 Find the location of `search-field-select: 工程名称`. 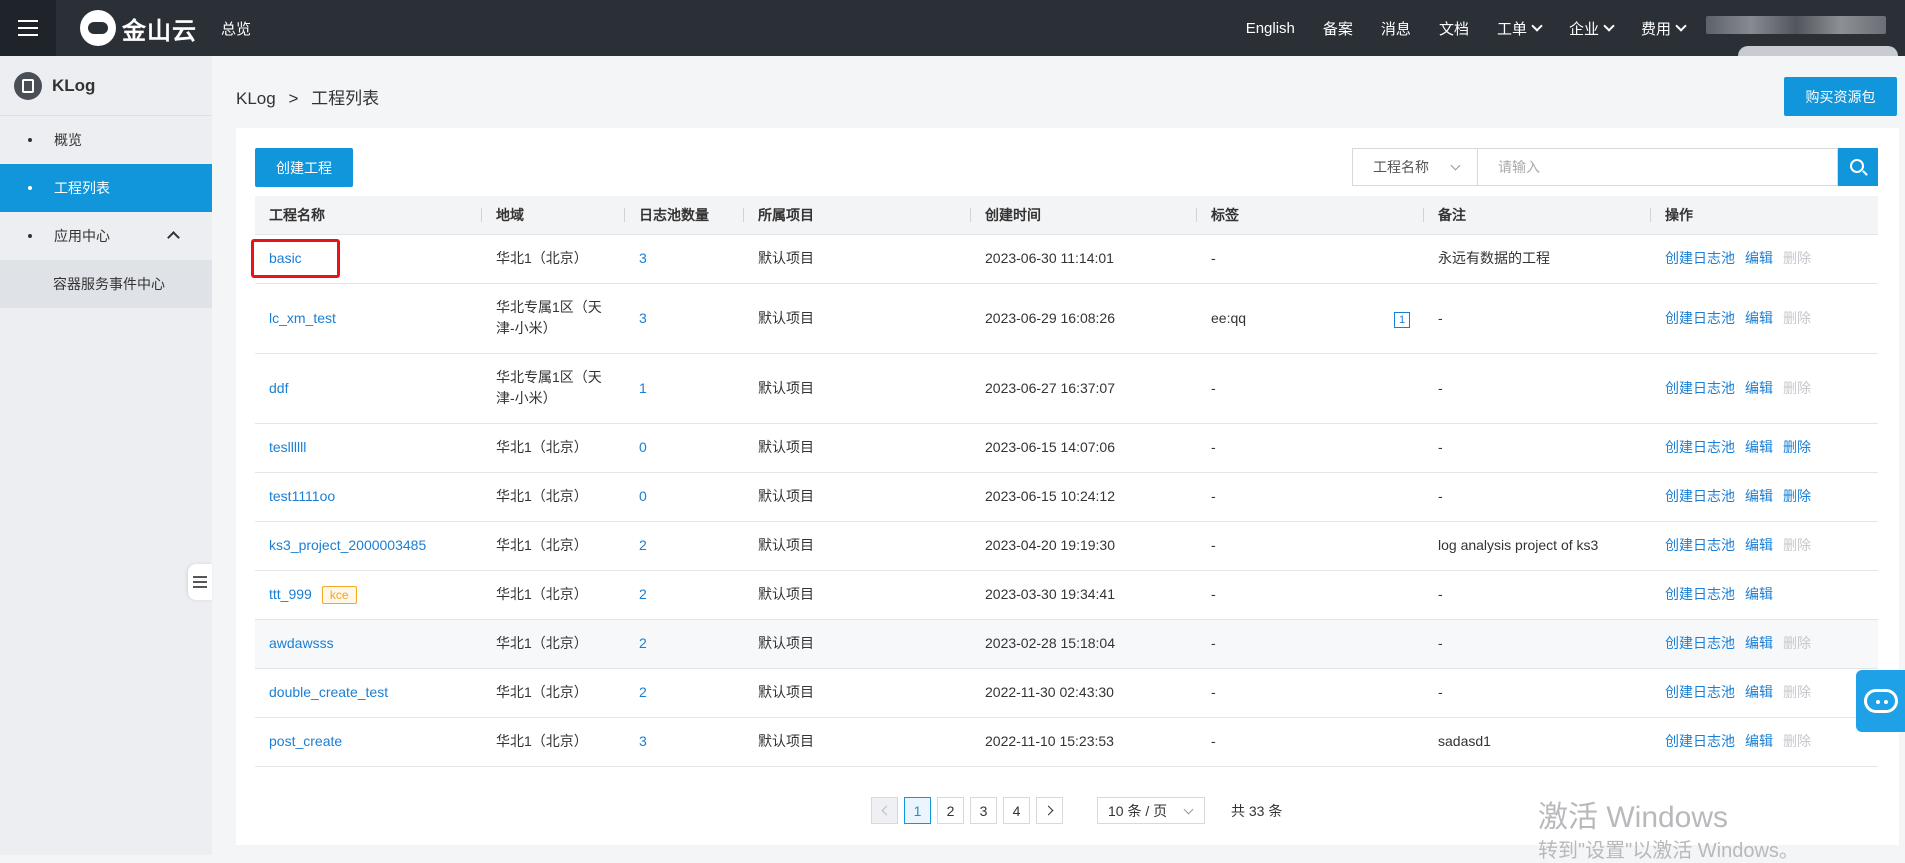

search-field-select: 工程名称 is located at coordinates (1415, 167).